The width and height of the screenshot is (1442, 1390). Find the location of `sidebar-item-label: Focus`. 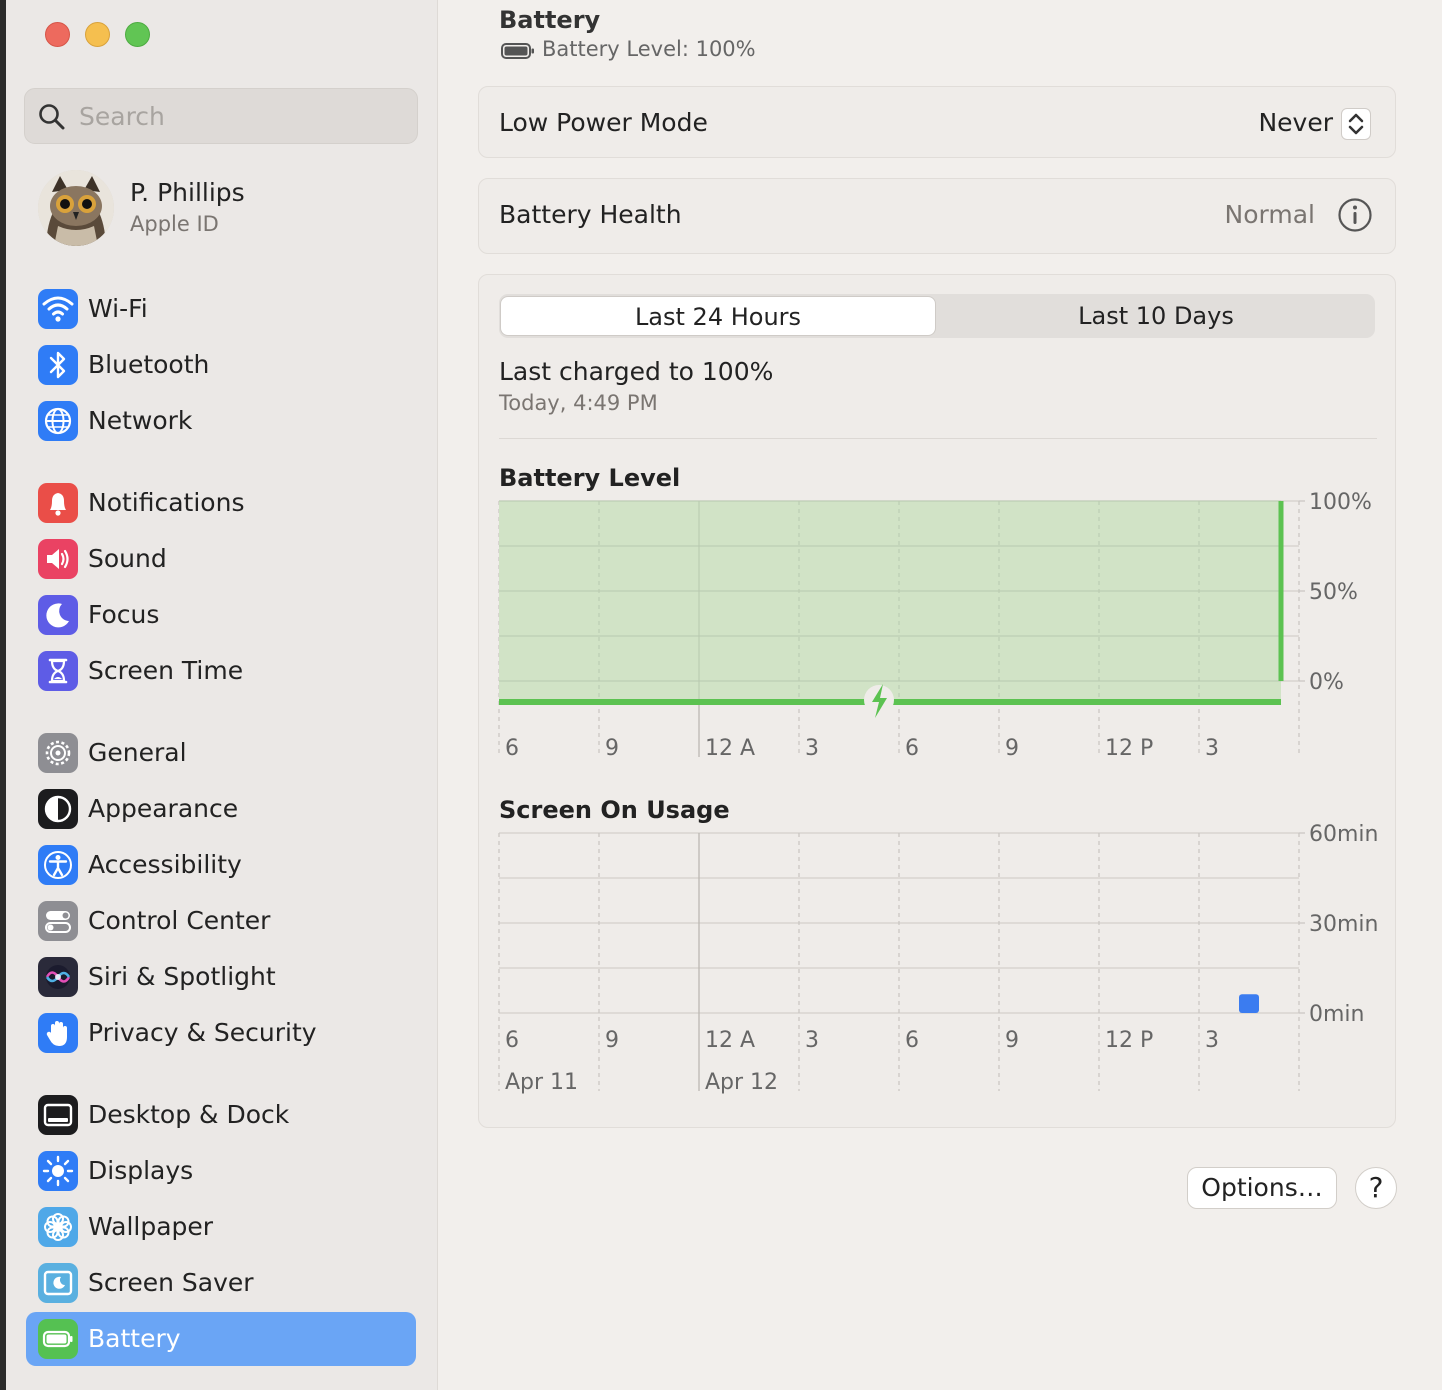

sidebar-item-label: Focus is located at coordinates (124, 614).